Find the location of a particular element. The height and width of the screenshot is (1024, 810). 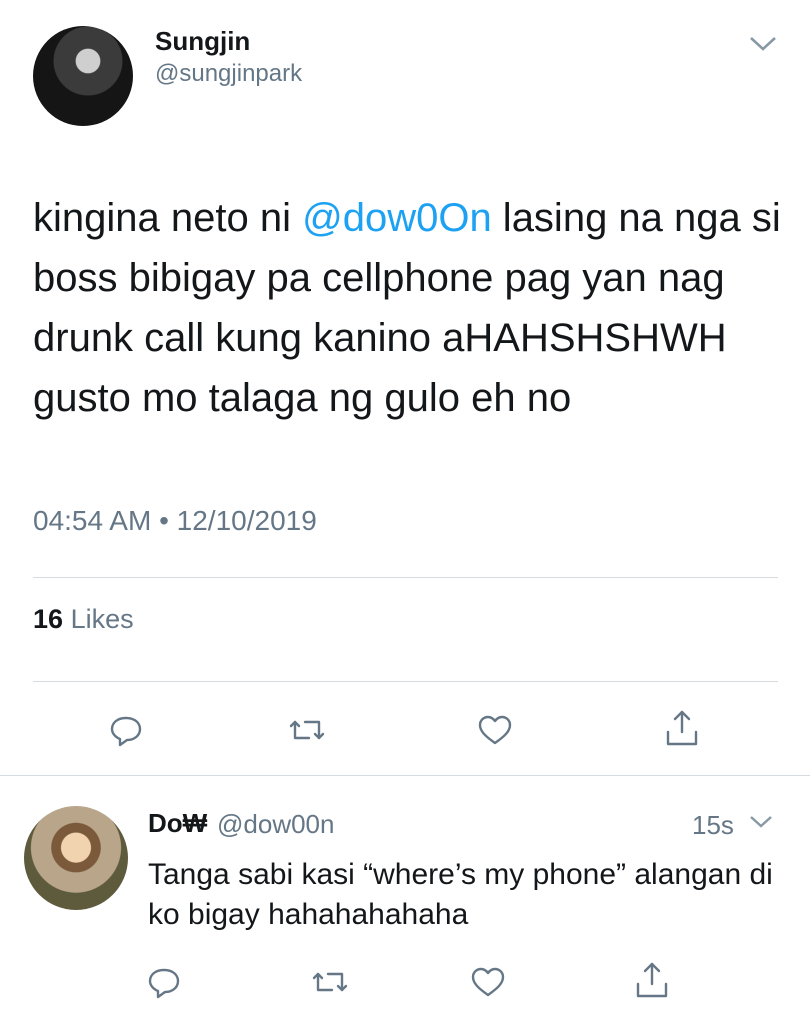

author-display-name: Sungjin is located at coordinates (202, 41).